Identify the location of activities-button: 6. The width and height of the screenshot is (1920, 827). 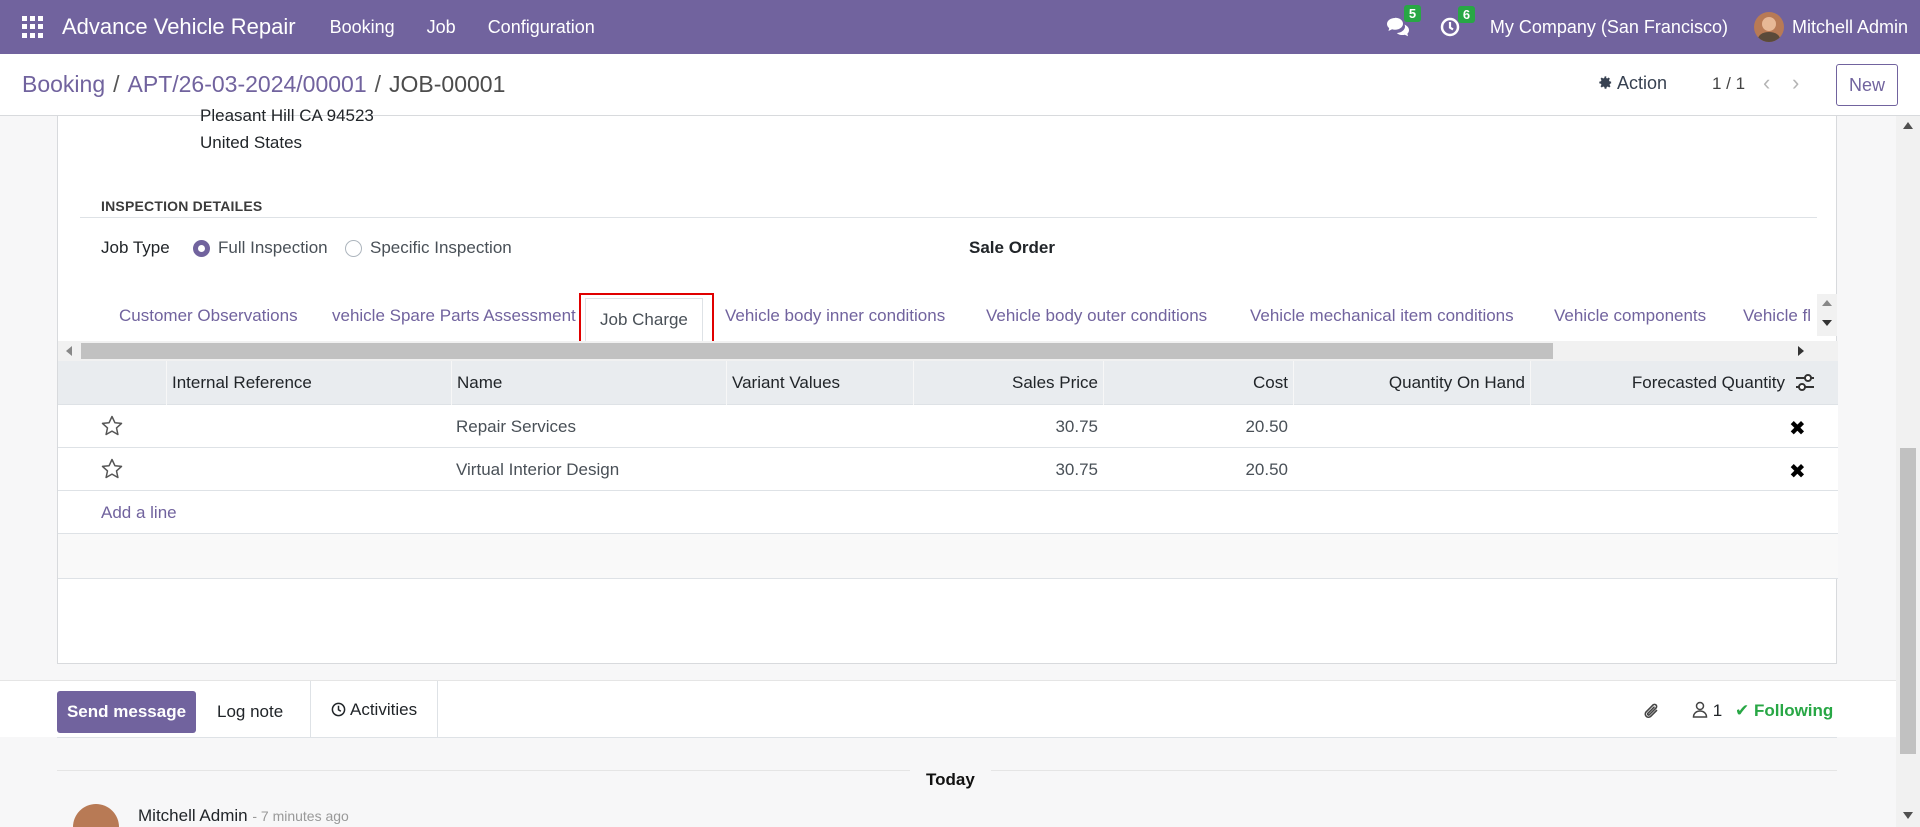
(1458, 21).